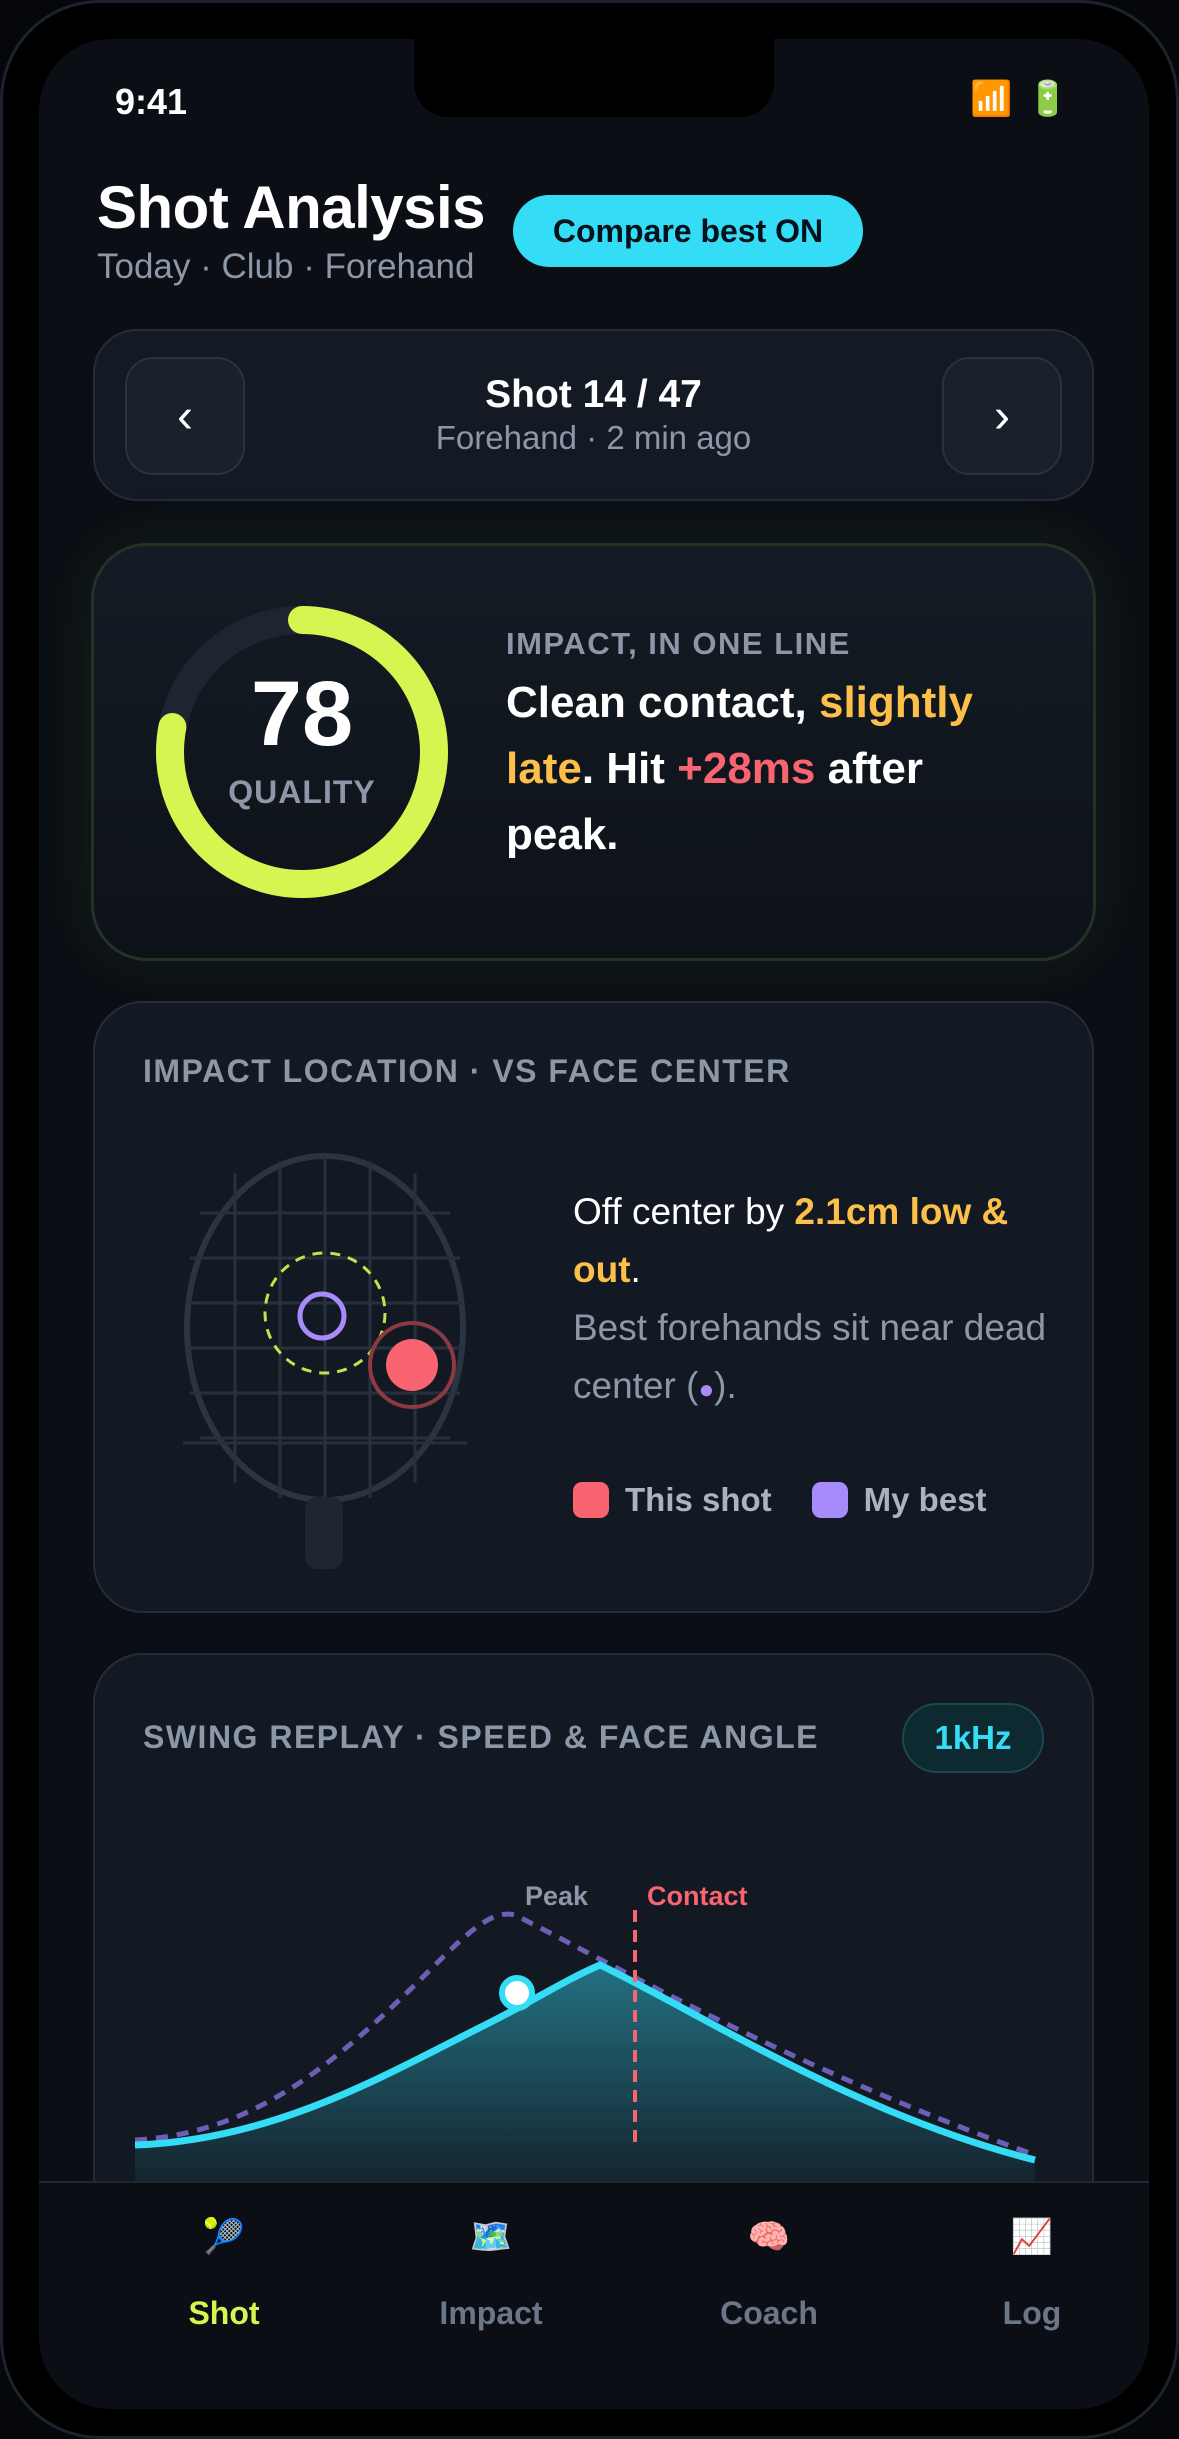 This screenshot has width=1179, height=2439. Describe the element at coordinates (322, 1316) in the screenshot. I see `my-best-marker` at that location.